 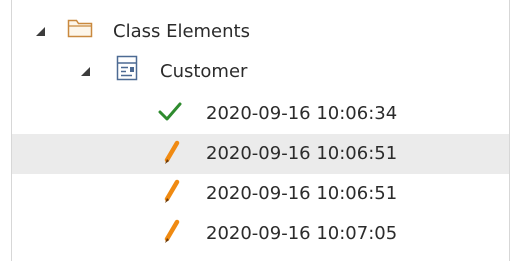 I want to click on version-row: 2020-09-16 10:07:05, so click(x=260, y=234).